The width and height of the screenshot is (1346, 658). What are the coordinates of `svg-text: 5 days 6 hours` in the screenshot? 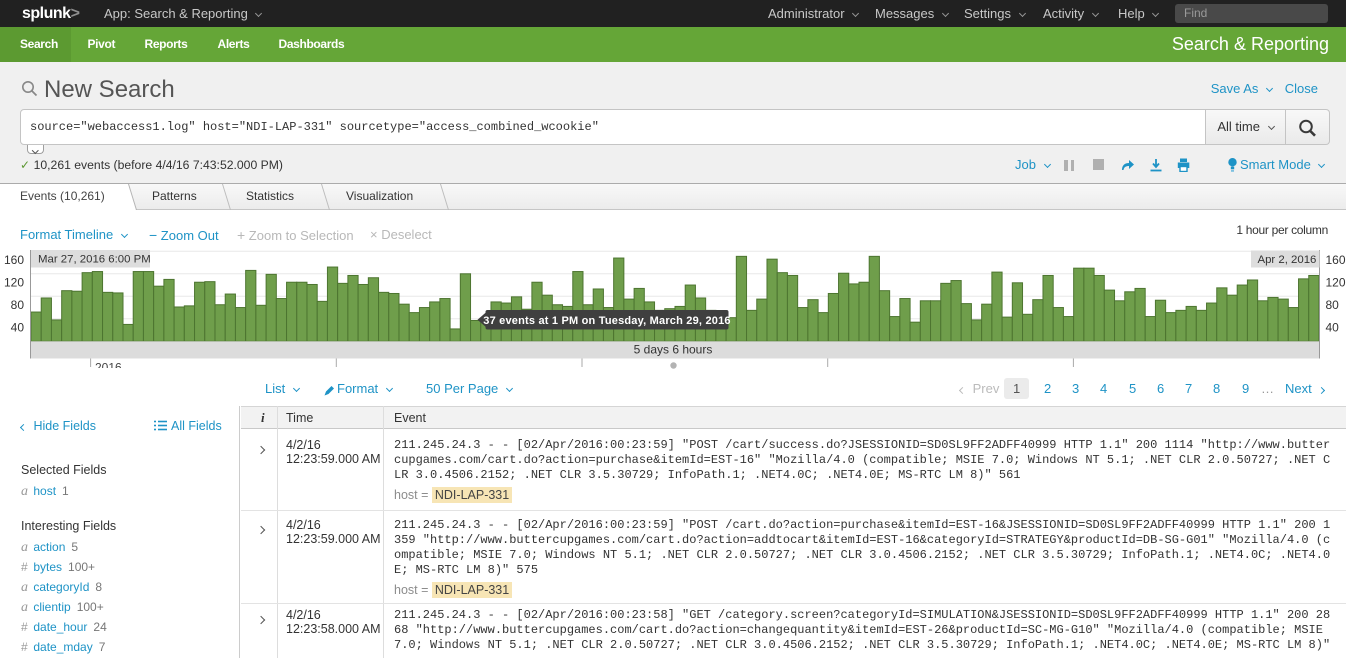 It's located at (673, 350).